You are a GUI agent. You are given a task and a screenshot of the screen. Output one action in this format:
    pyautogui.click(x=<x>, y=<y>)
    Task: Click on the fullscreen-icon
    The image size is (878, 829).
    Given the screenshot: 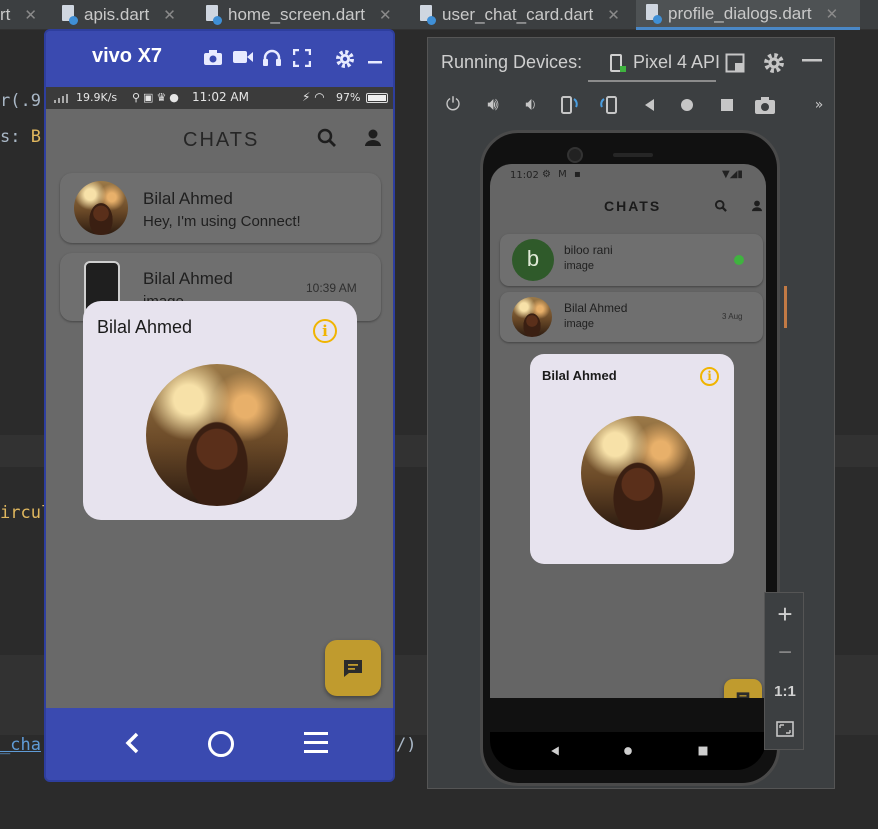 What is the action you would take?
    pyautogui.click(x=302, y=59)
    